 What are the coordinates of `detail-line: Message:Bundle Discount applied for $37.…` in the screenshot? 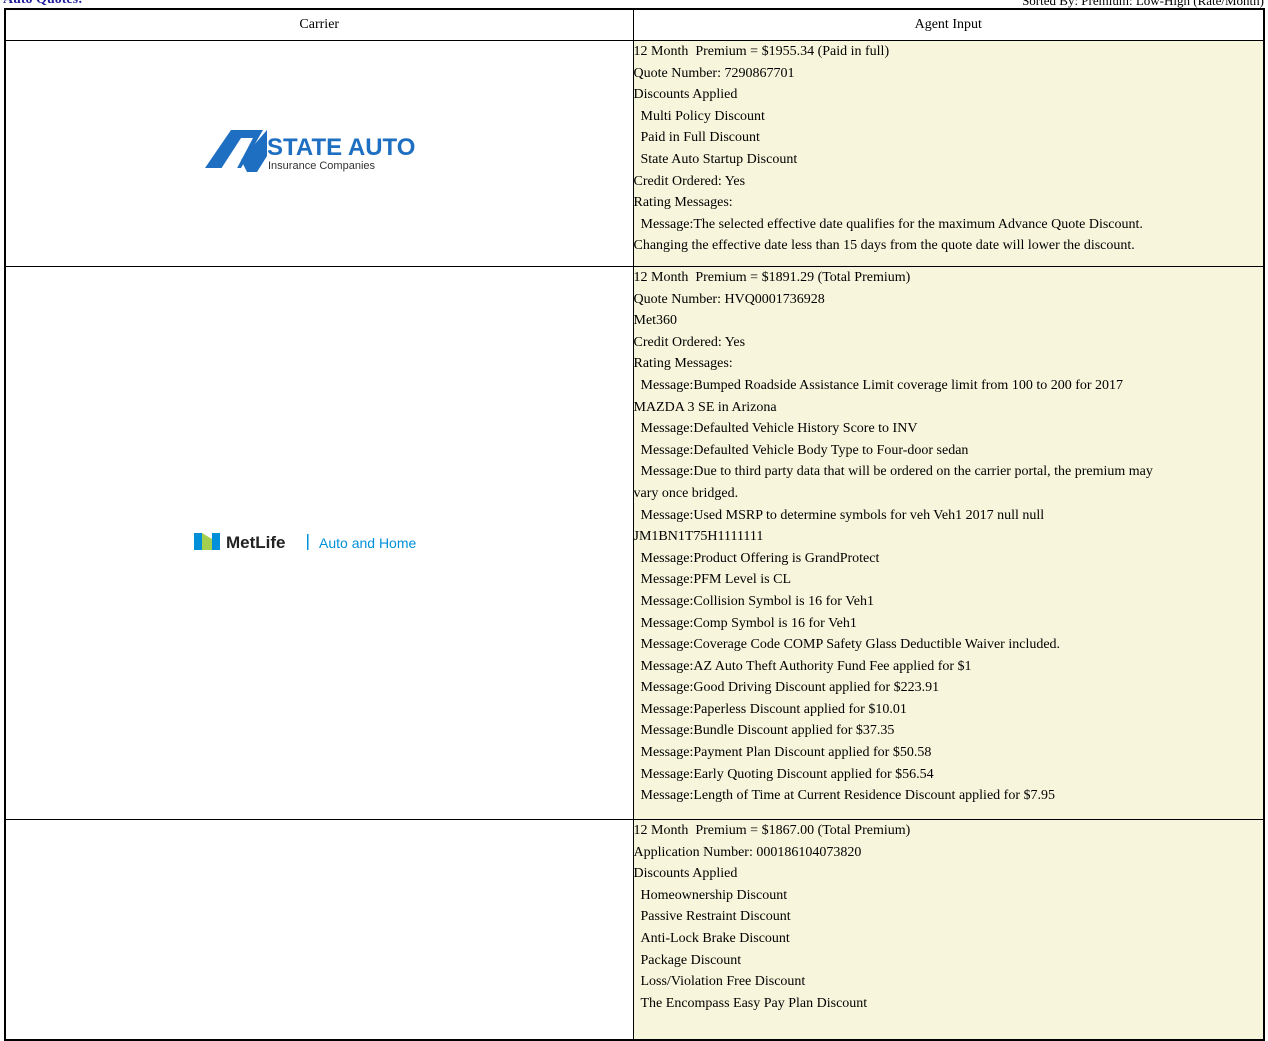 It's located at (764, 731).